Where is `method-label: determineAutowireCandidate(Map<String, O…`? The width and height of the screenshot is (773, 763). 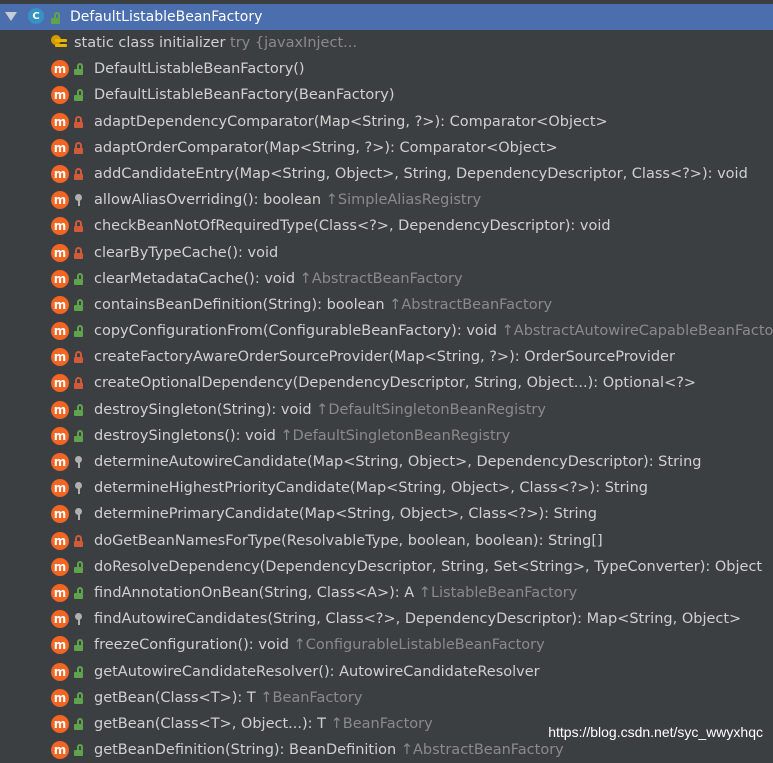 method-label: determineAutowireCandidate(Map<String, O… is located at coordinates (397, 462).